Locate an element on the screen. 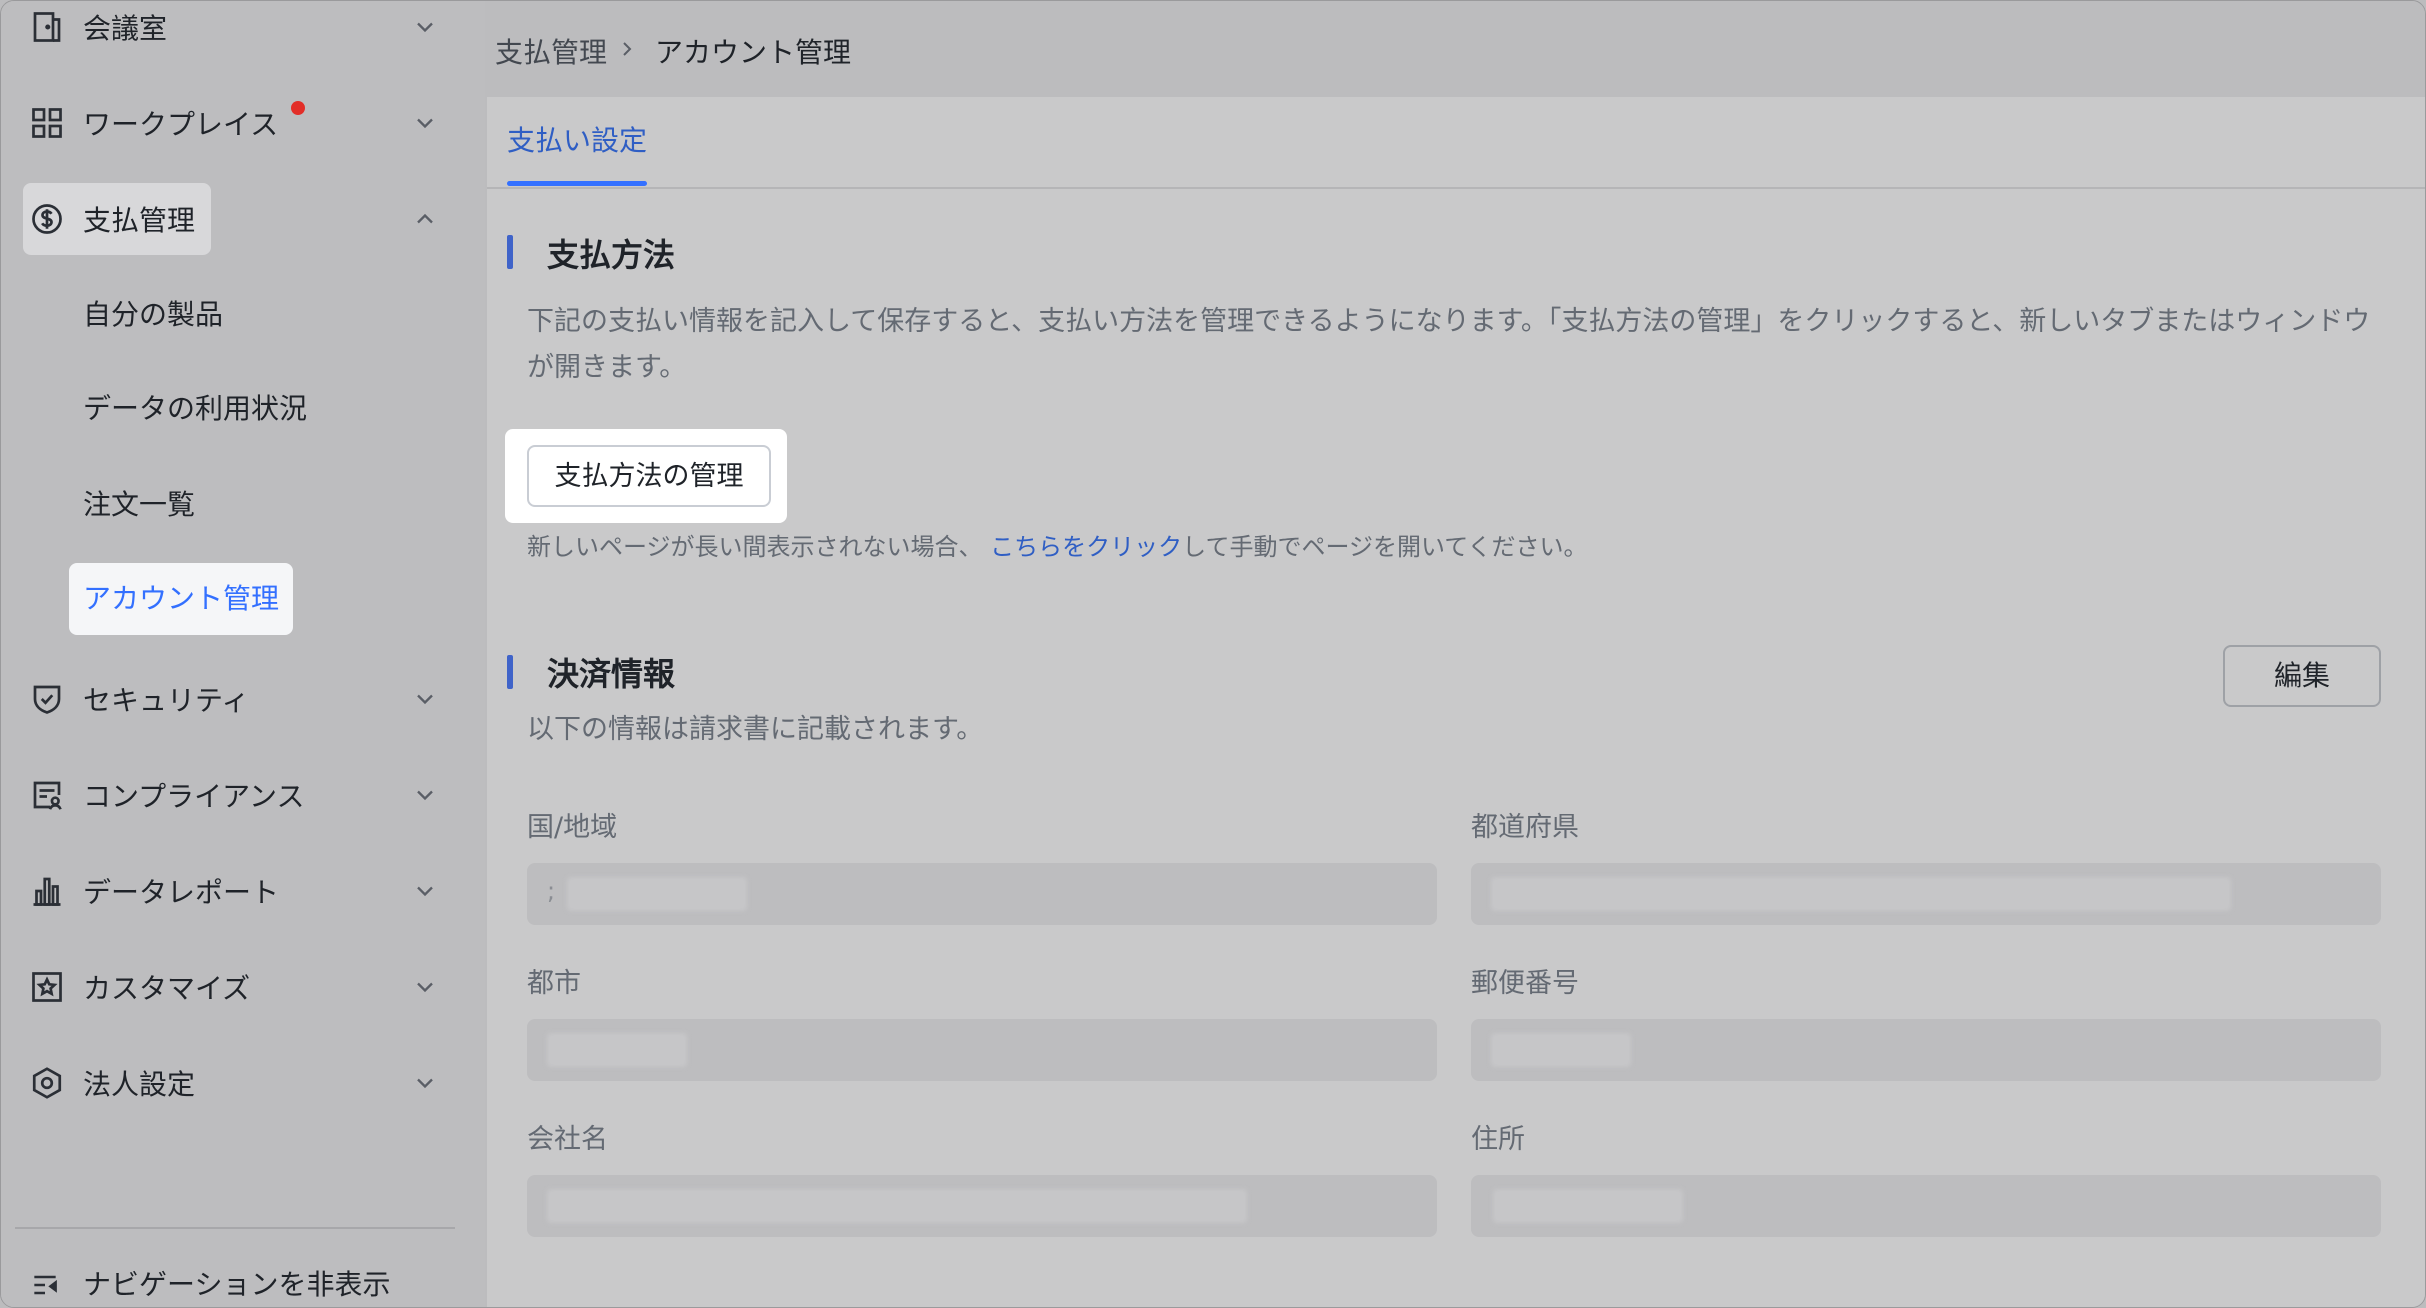 The height and width of the screenshot is (1308, 2426). sidebar-subitem-orders: 注文一覧 is located at coordinates (139, 505).